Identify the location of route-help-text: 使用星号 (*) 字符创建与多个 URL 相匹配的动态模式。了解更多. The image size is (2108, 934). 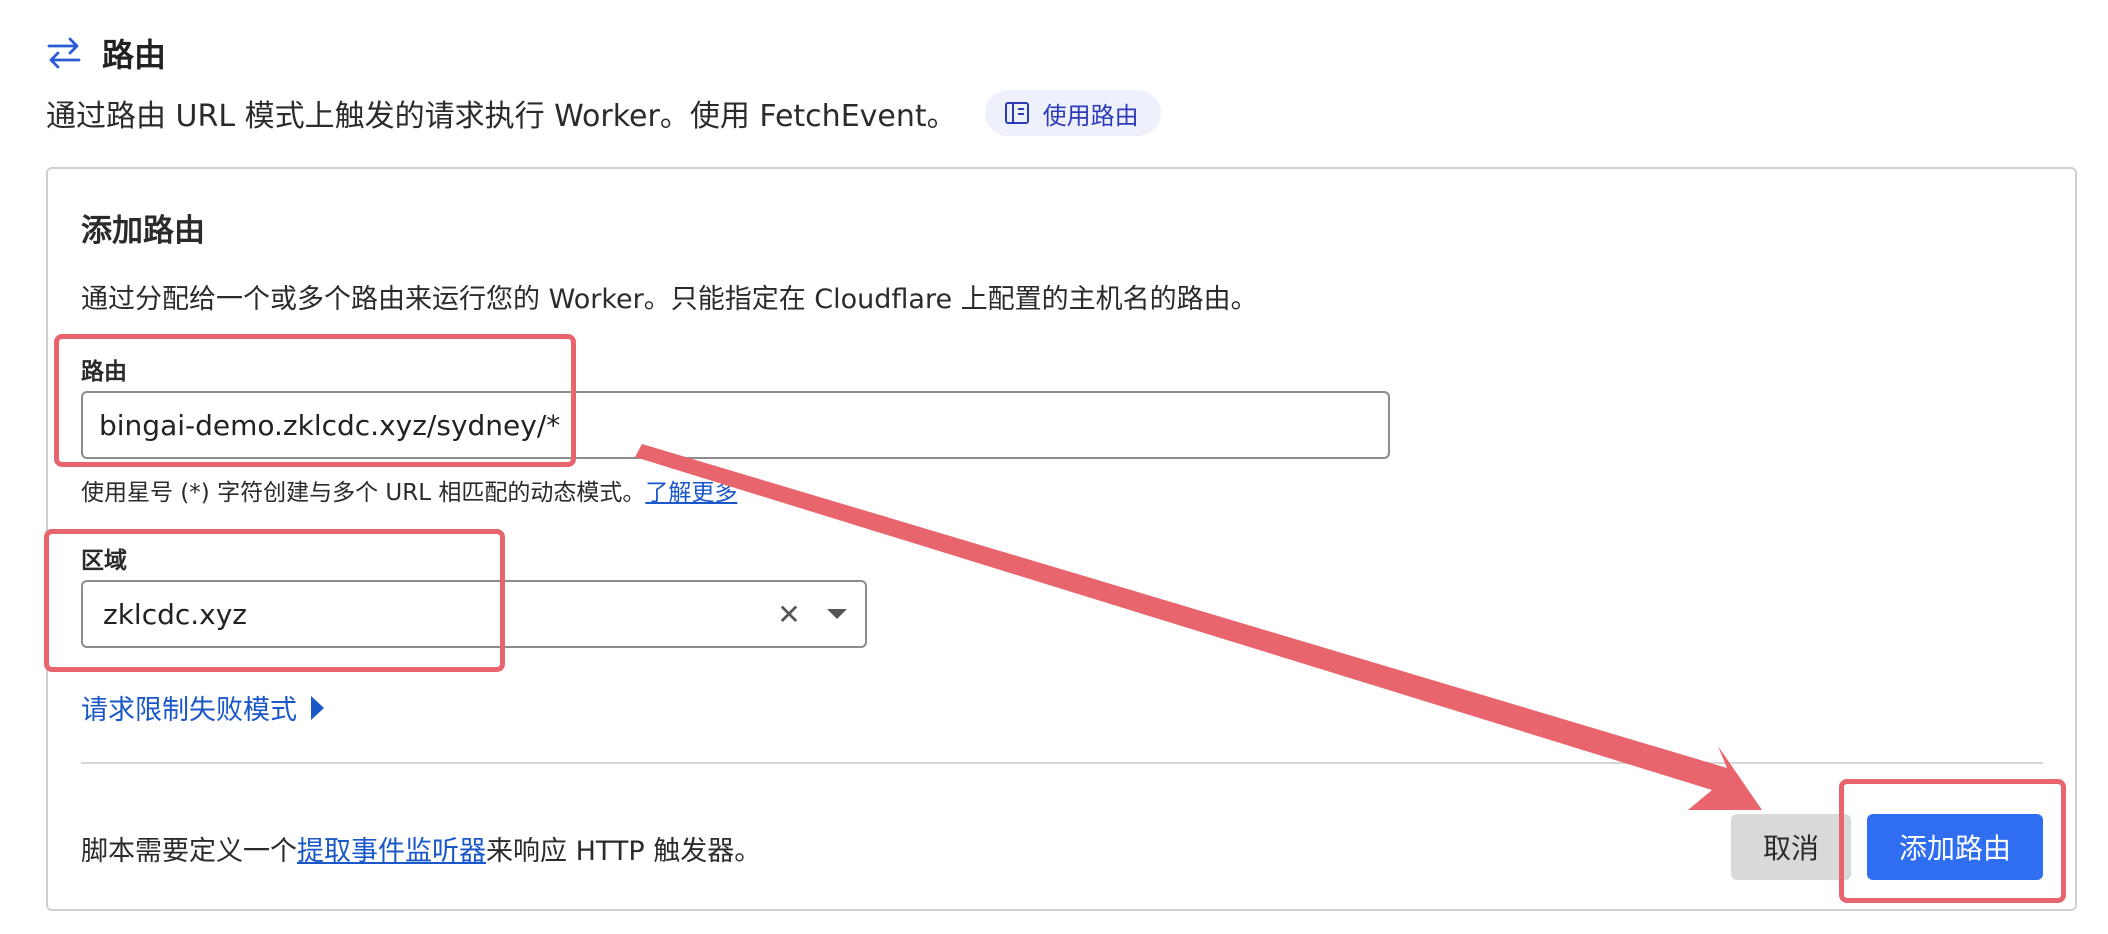
(409, 490).